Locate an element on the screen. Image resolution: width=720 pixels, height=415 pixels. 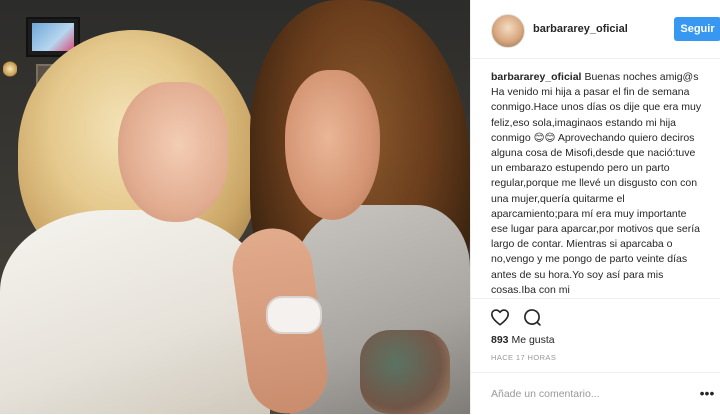
action-bar is located at coordinates (595, 316).